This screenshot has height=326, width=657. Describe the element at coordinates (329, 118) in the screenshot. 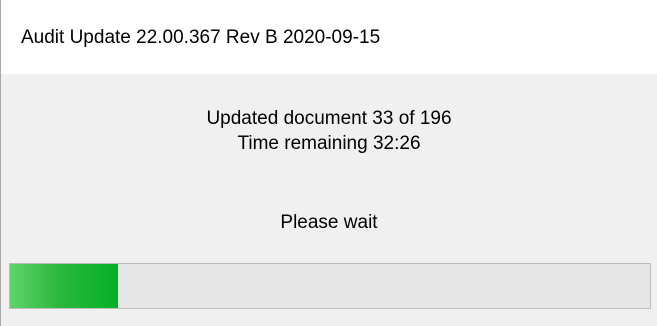

I see `progress-status-text: Updated document 33 of 196` at that location.